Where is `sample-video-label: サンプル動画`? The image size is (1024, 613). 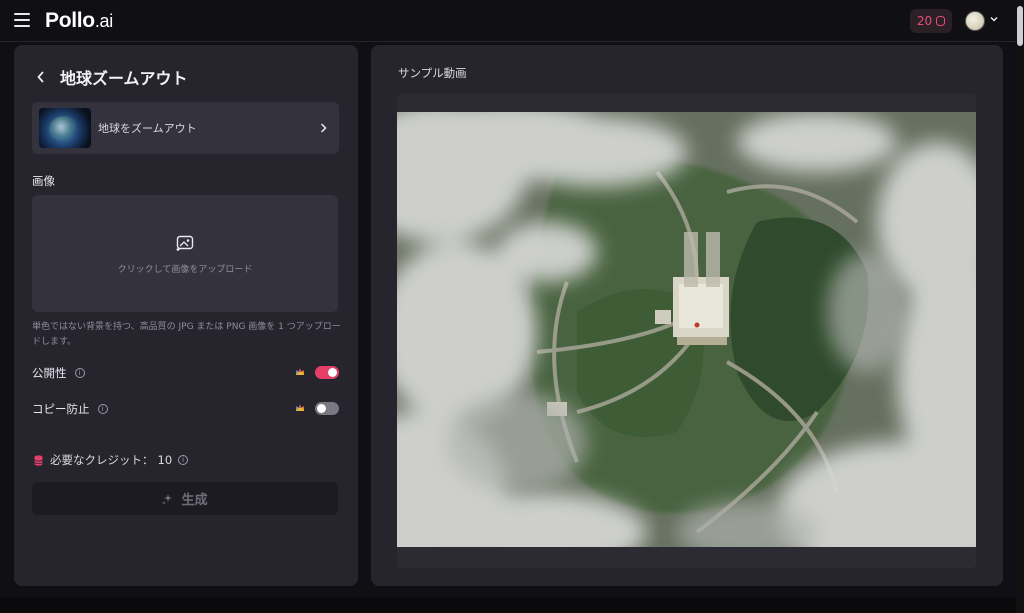
sample-video-label: サンプル動画 is located at coordinates (432, 73).